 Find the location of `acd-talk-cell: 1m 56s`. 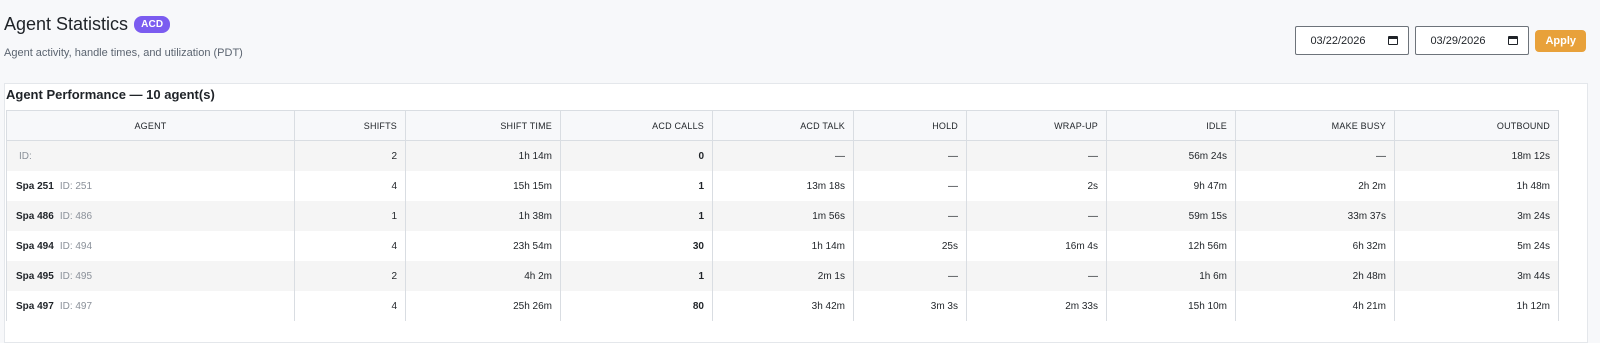

acd-talk-cell: 1m 56s is located at coordinates (783, 216).